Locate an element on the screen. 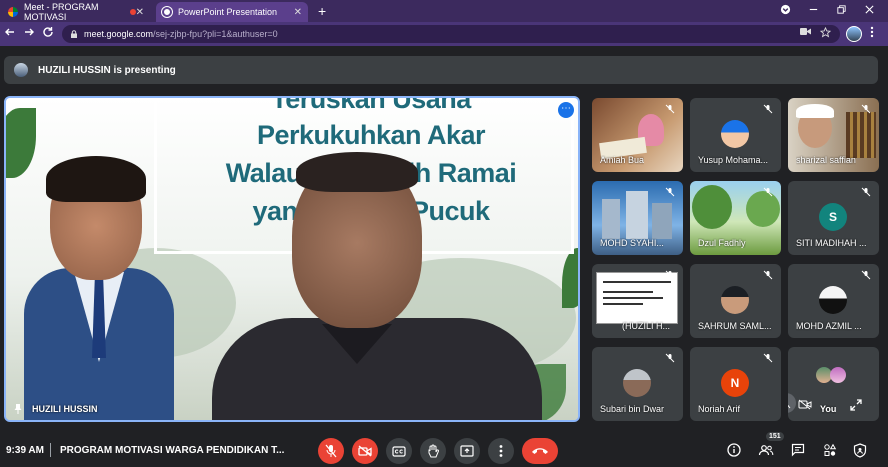  participant-name: Subari bin Dwar is located at coordinates (632, 409).